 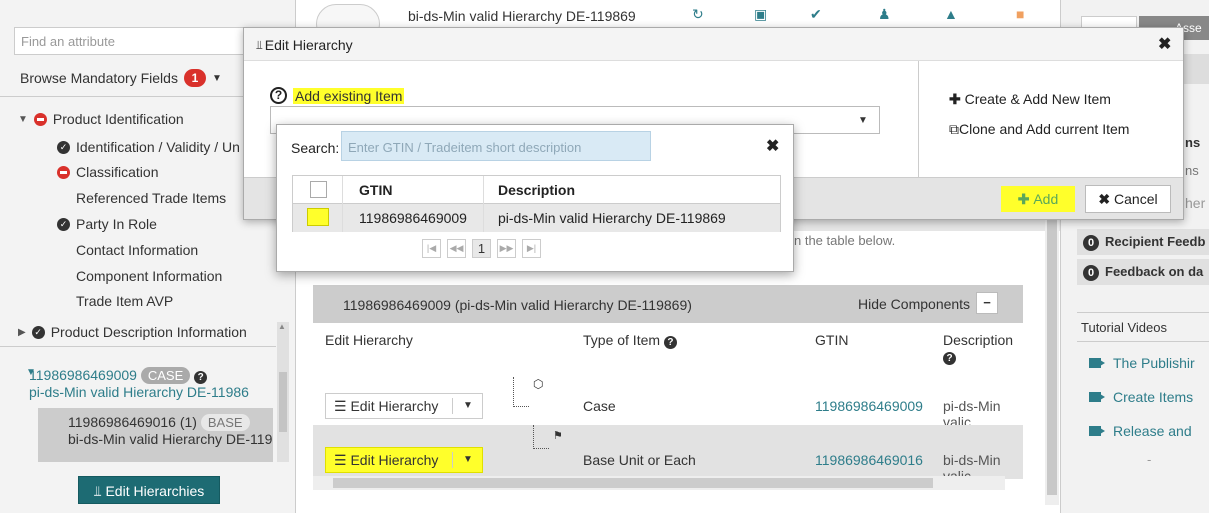 I want to click on tutorial-label: Create Items, so click(x=1153, y=397).